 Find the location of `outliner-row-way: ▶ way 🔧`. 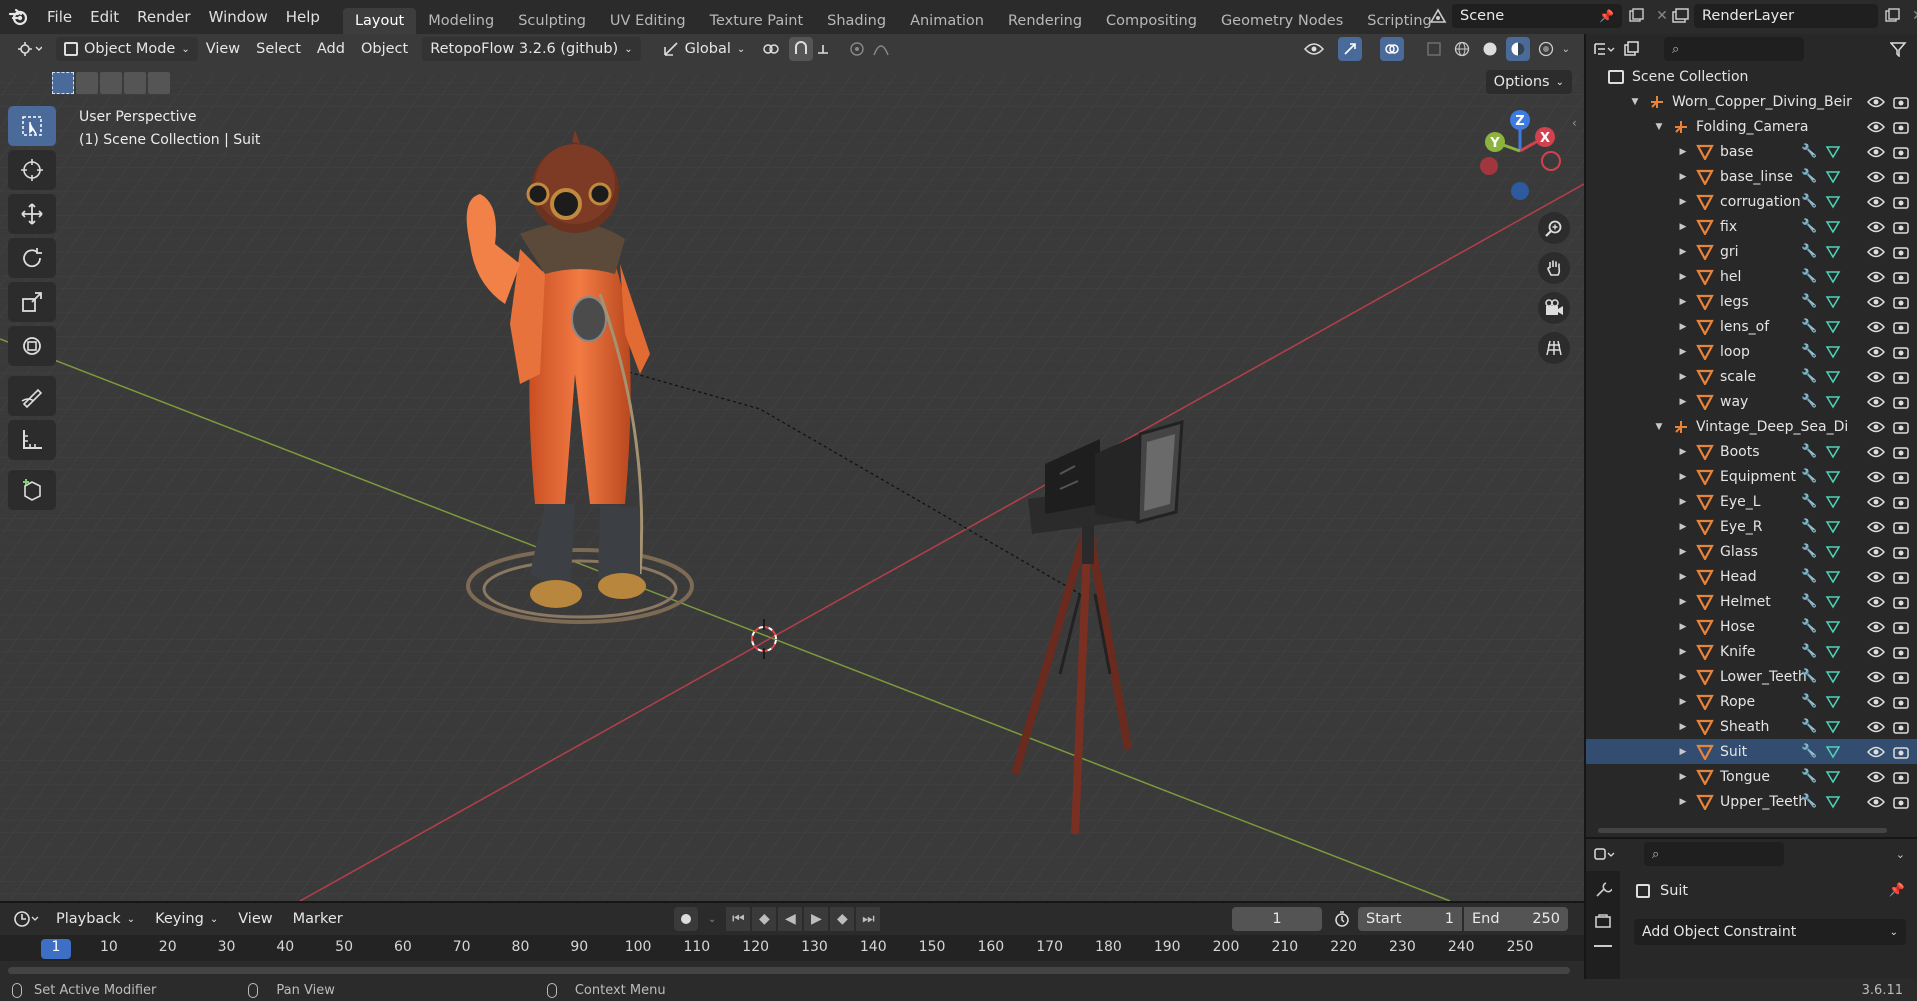

outliner-row-way: ▶ way 🔧 is located at coordinates (1751, 401).